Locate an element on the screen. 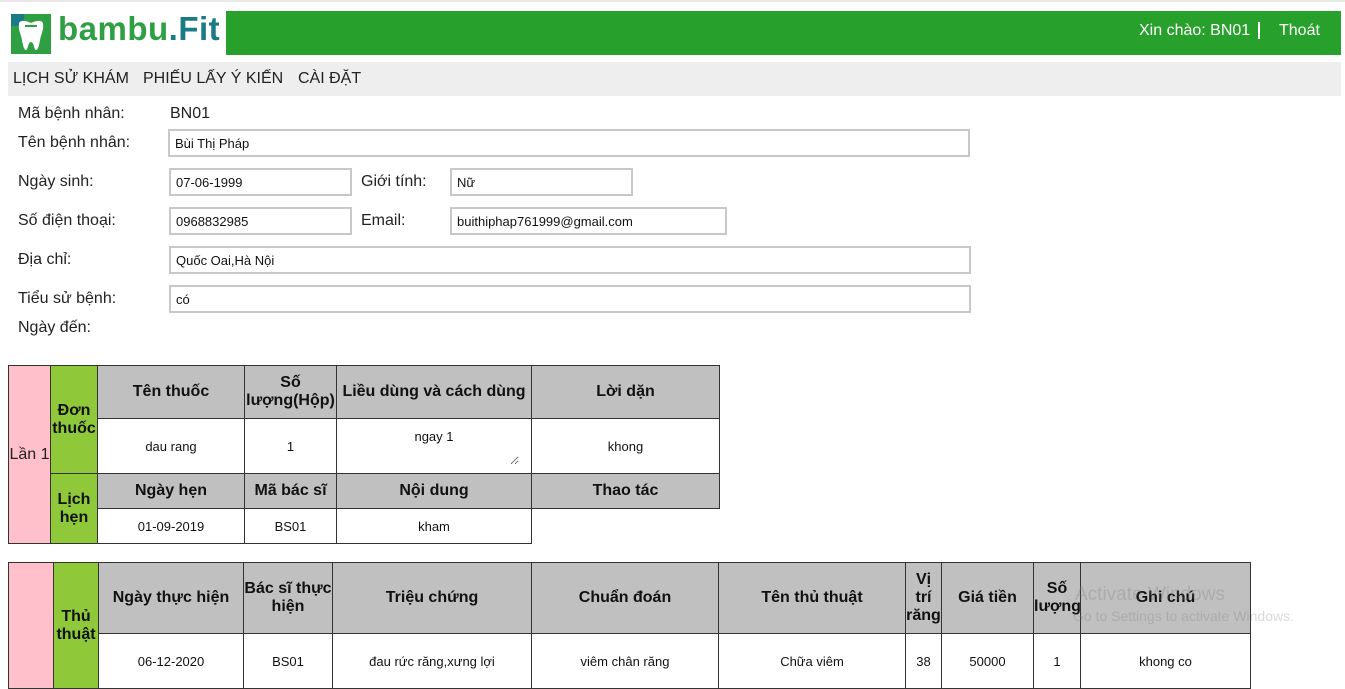 The height and width of the screenshot is (689, 1345). menu-item-settings: CÀI ĐẶT is located at coordinates (329, 79).